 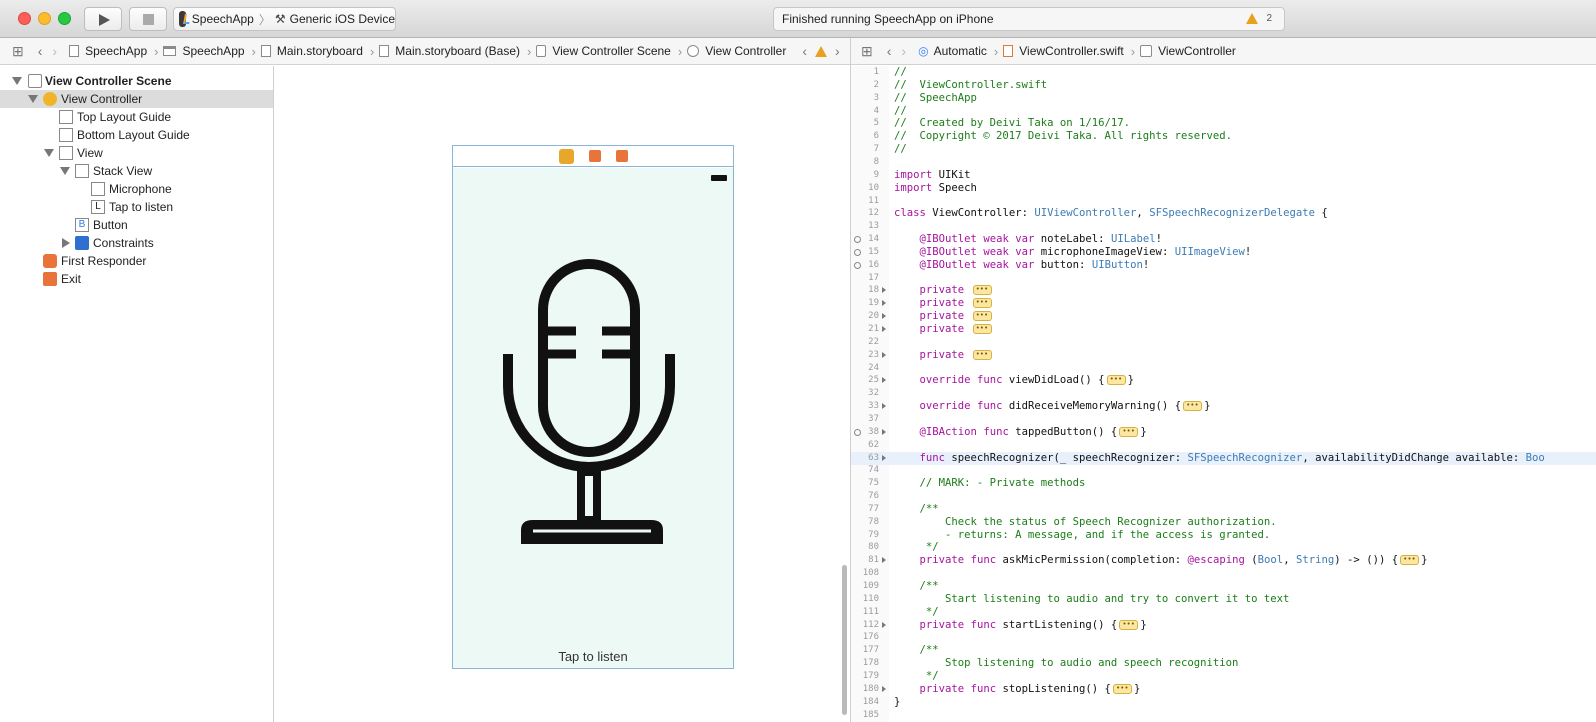 What do you see at coordinates (1223, 612) in the screenshot?
I see `code-line: 111 */` at bounding box center [1223, 612].